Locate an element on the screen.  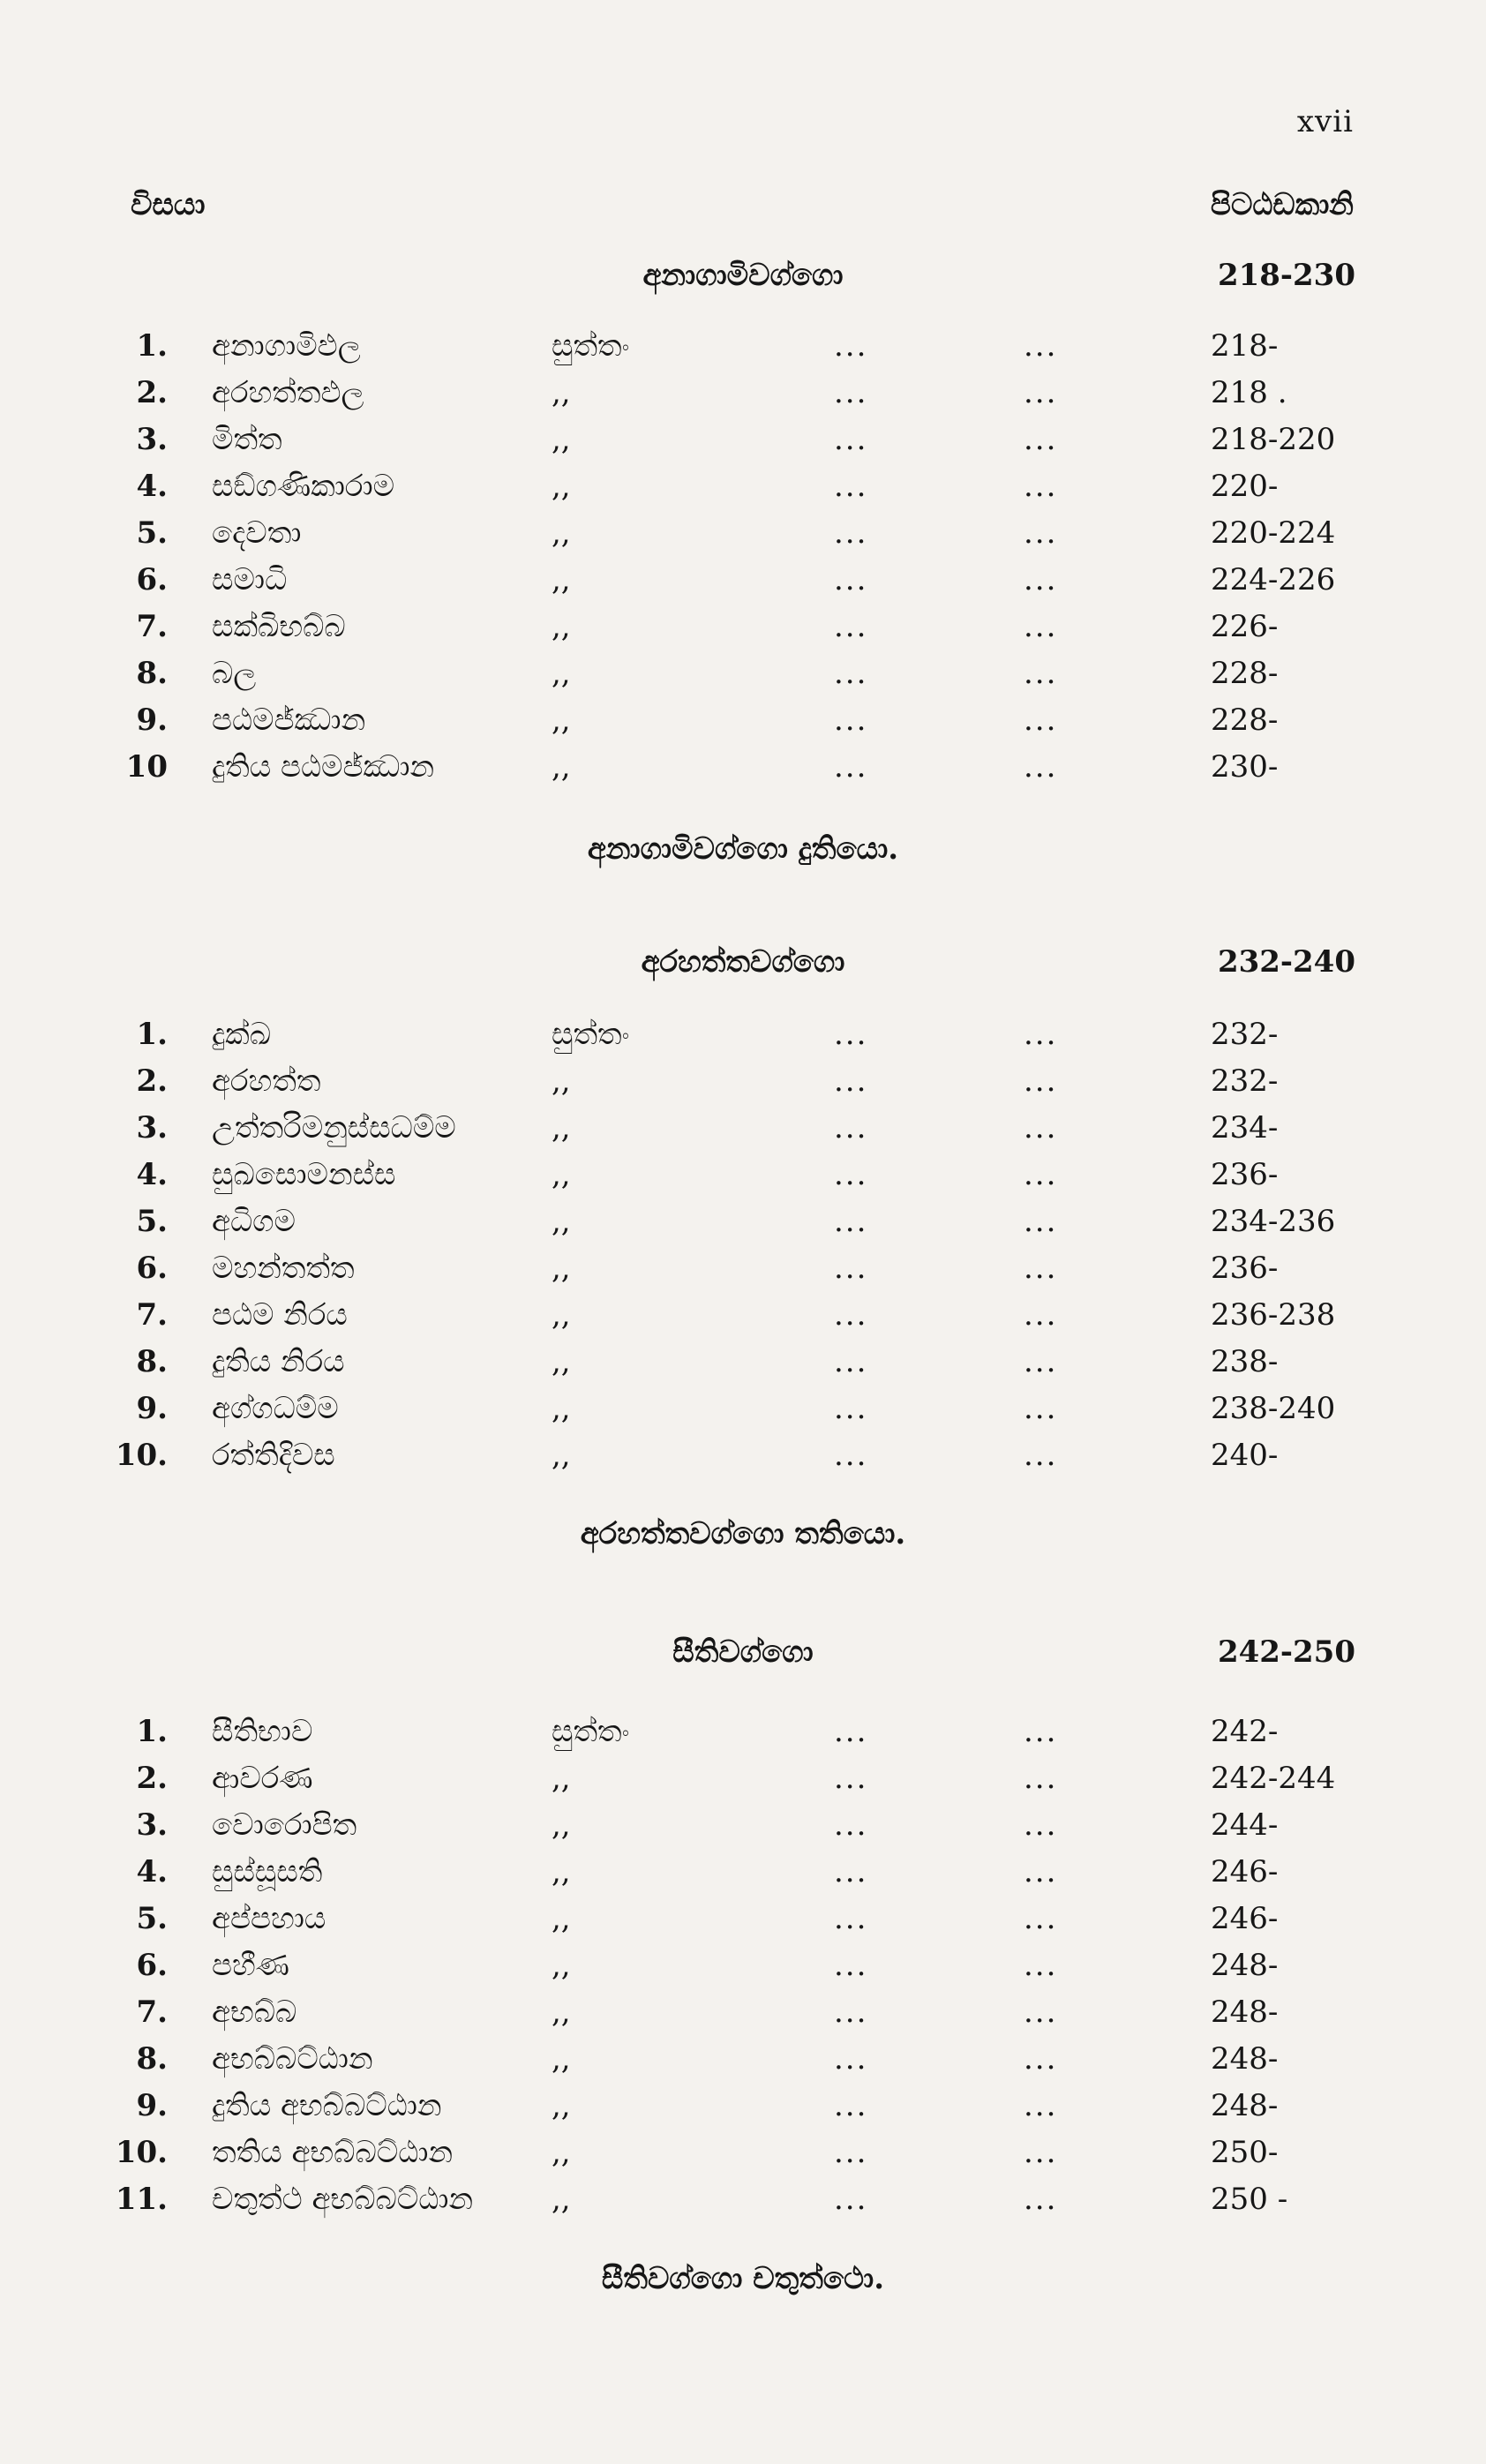
entry-pages: 236-238 is located at coordinates (1273, 1315).